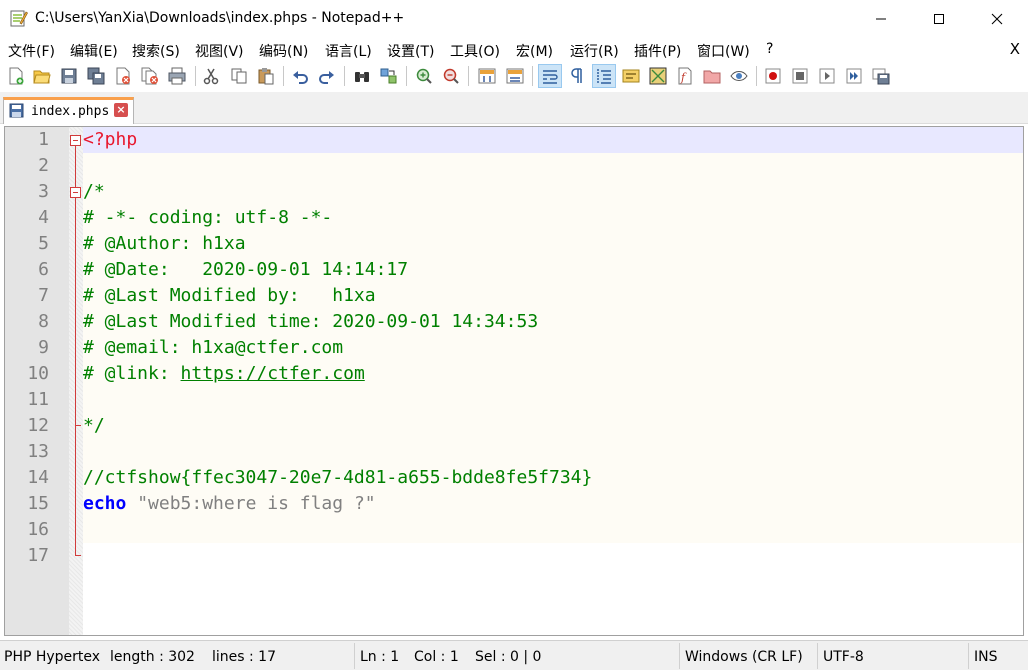  I want to click on menu-run: 运行(R), so click(594, 51).